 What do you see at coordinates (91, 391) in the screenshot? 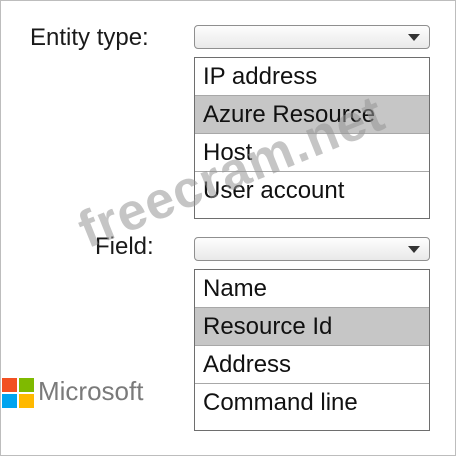
I see `microsoft-wordmark: Microsoft` at bounding box center [91, 391].